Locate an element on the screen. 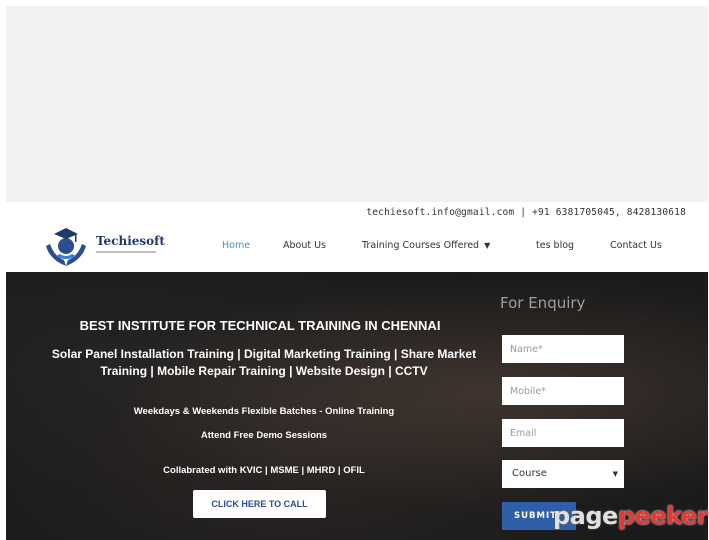 The height and width of the screenshot is (540, 709). watermark-part-1: page is located at coordinates (585, 516).